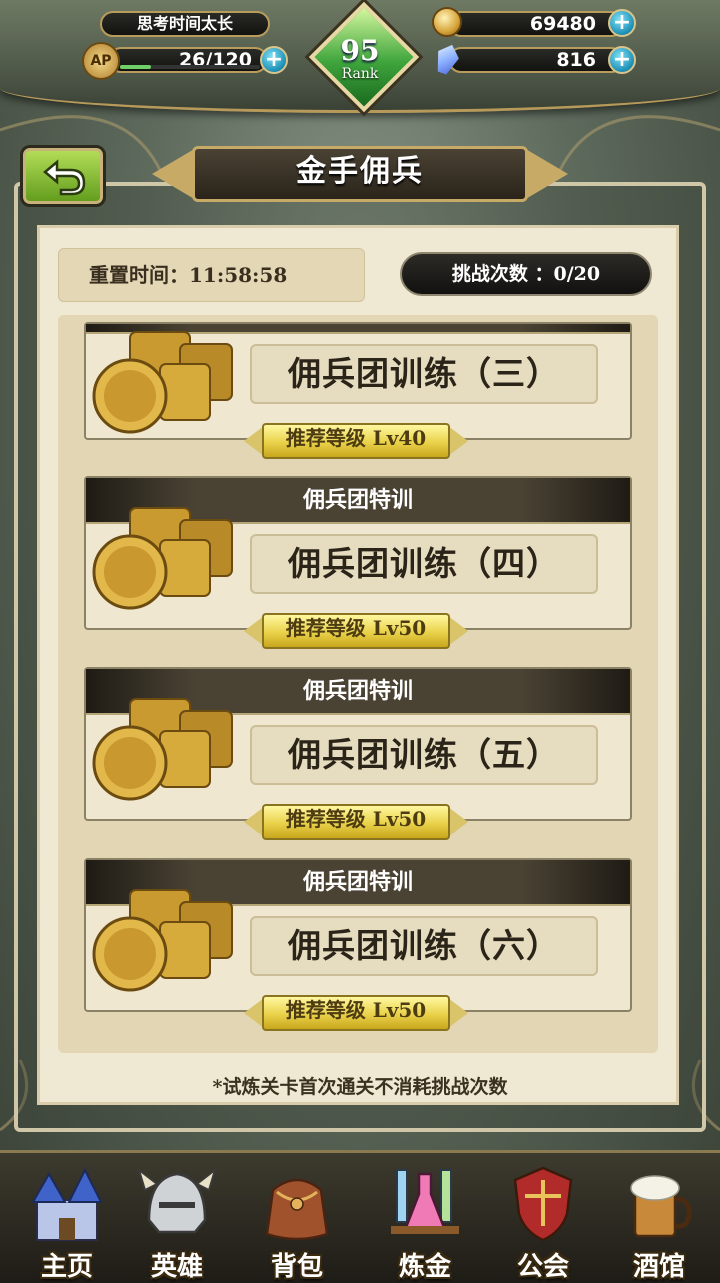  Describe the element at coordinates (546, 174) in the screenshot. I see `banner-right-ornament` at that location.